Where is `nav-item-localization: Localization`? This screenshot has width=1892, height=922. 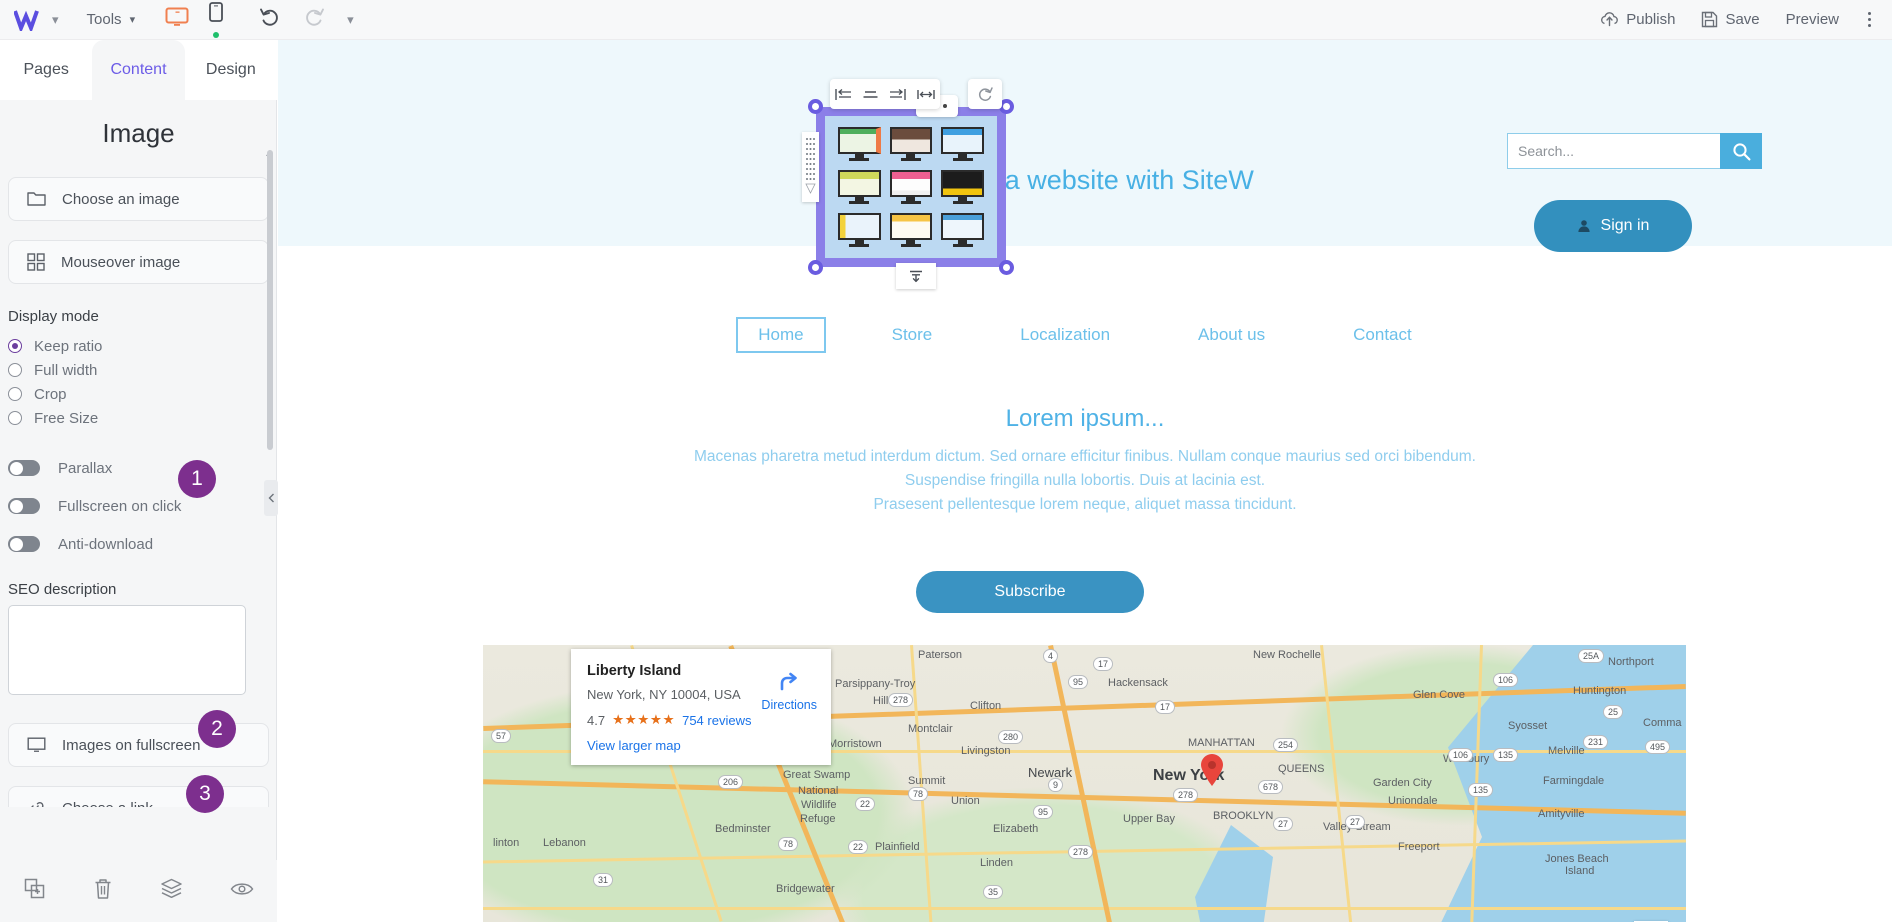
nav-item-localization: Localization is located at coordinates (1065, 335).